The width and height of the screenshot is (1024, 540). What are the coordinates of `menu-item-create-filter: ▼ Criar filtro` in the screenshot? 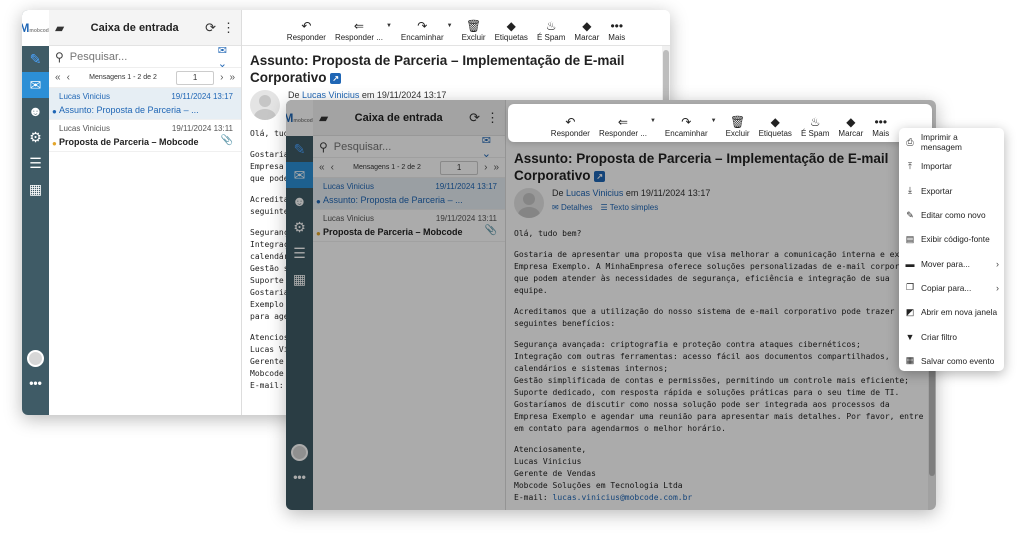 It's located at (951, 336).